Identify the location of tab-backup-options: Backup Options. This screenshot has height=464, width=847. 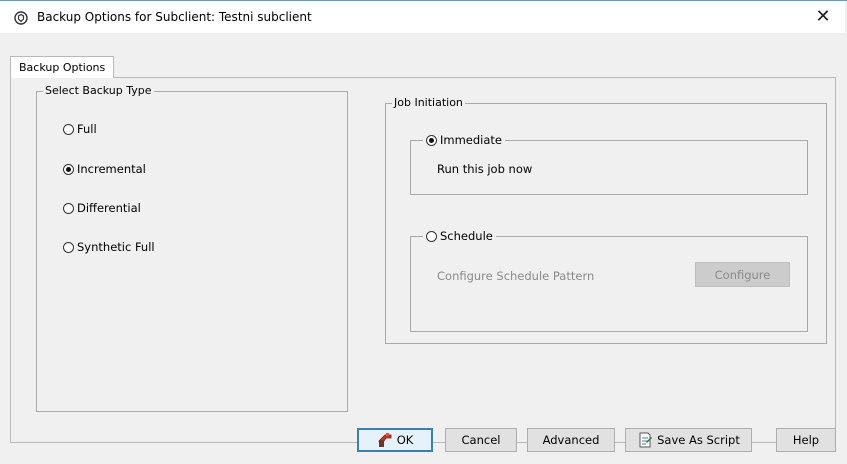
(62, 67).